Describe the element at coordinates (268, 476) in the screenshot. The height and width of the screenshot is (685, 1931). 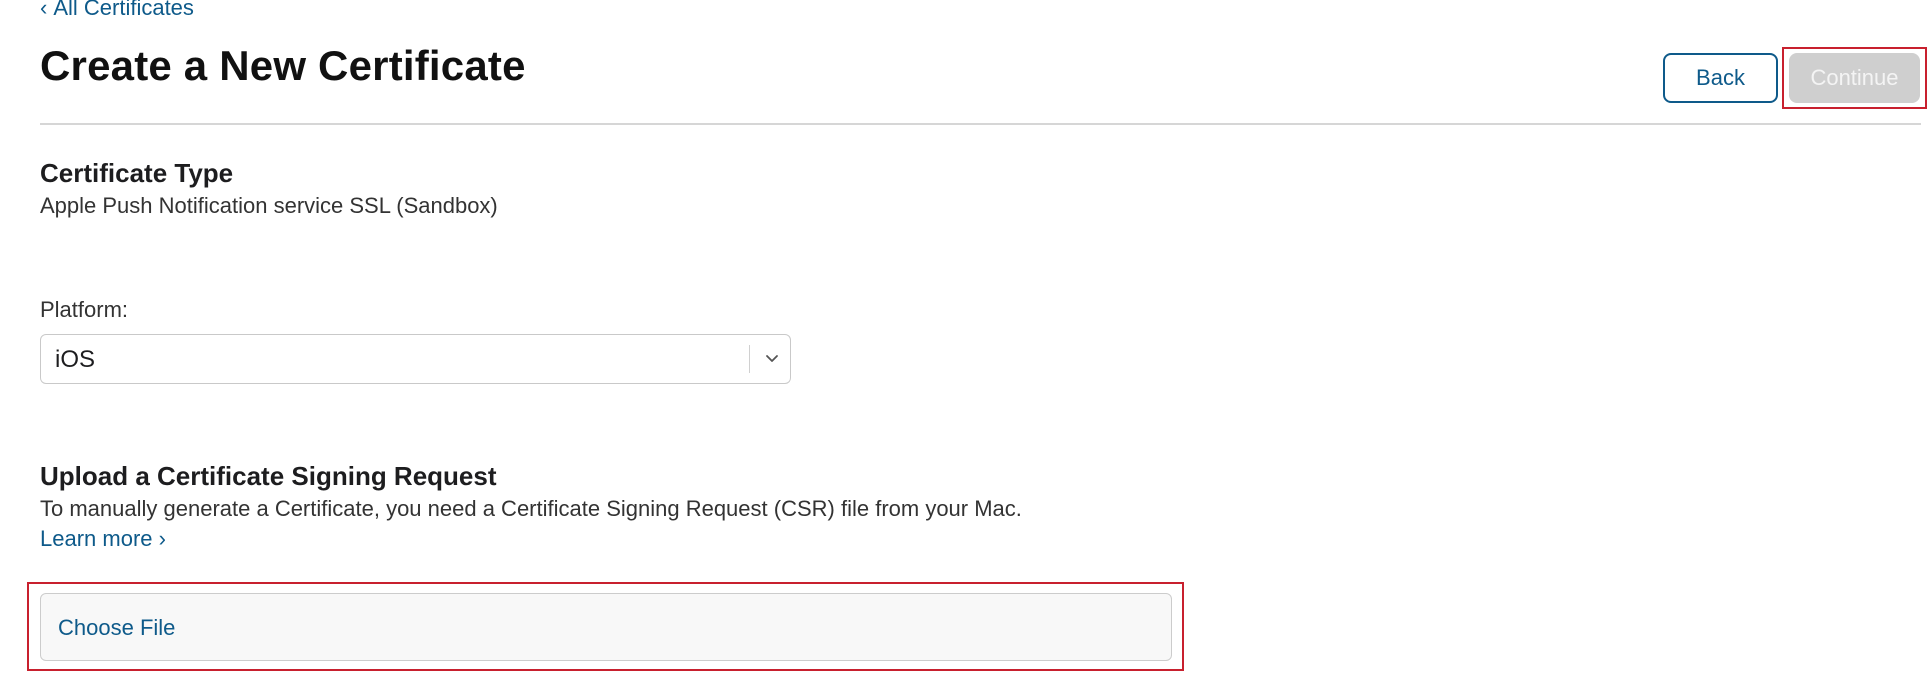
I see `upload-csr-heading: Upload a Certificate Signing Request` at that location.